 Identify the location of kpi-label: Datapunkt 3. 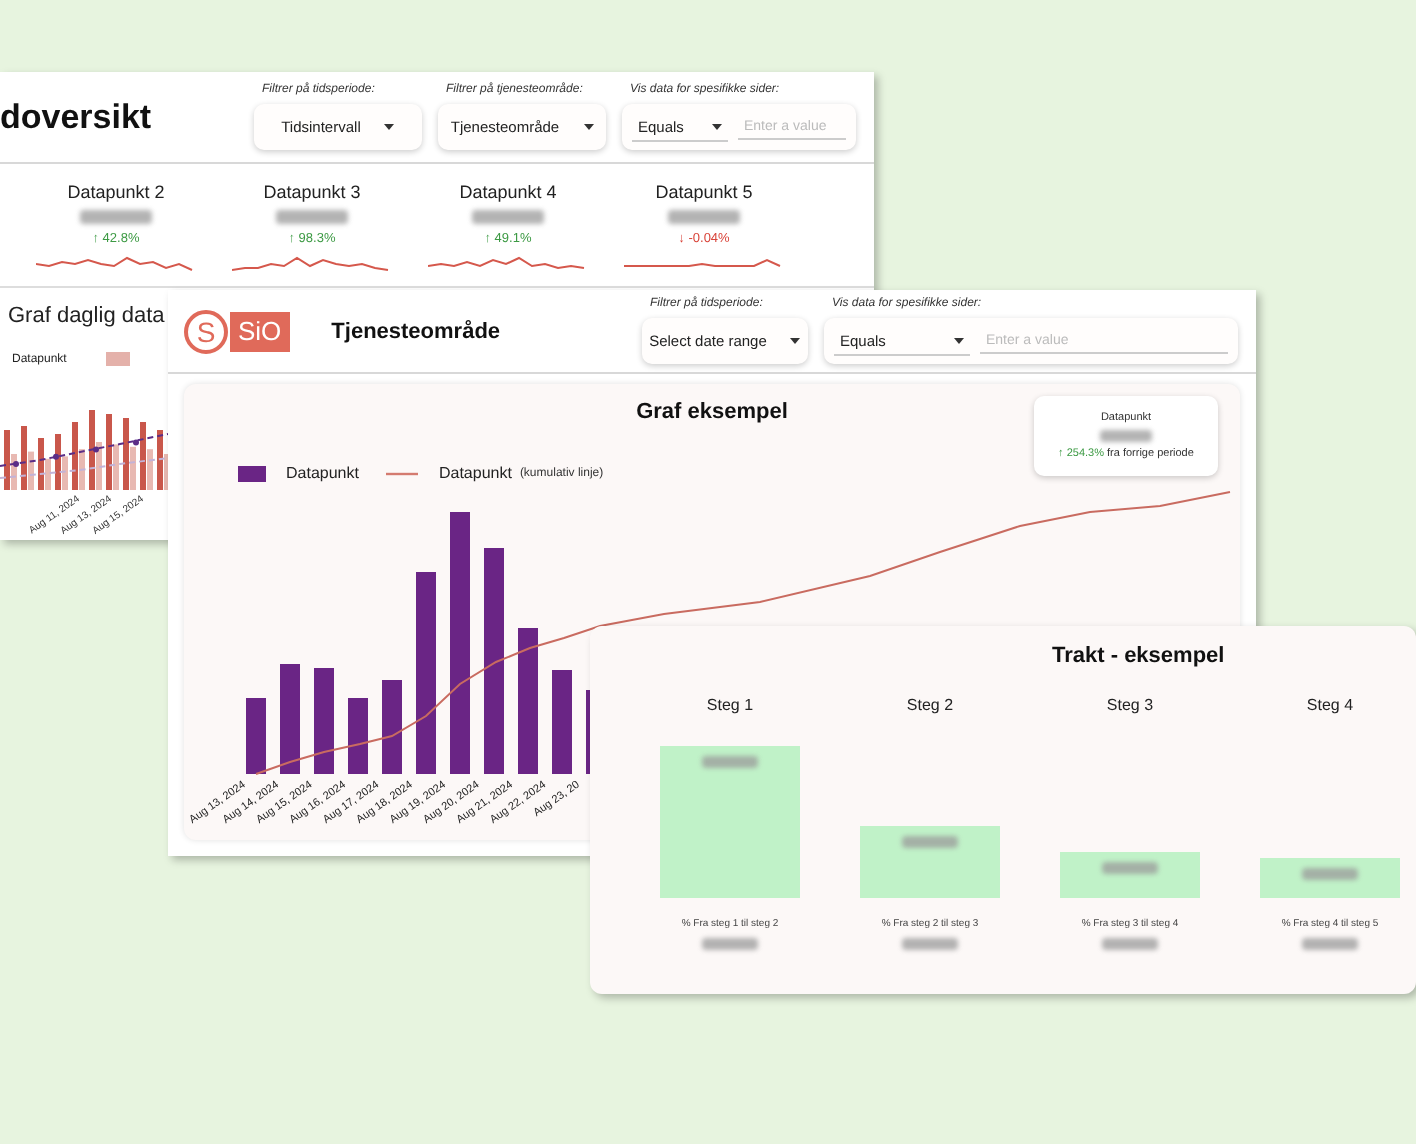
(312, 192).